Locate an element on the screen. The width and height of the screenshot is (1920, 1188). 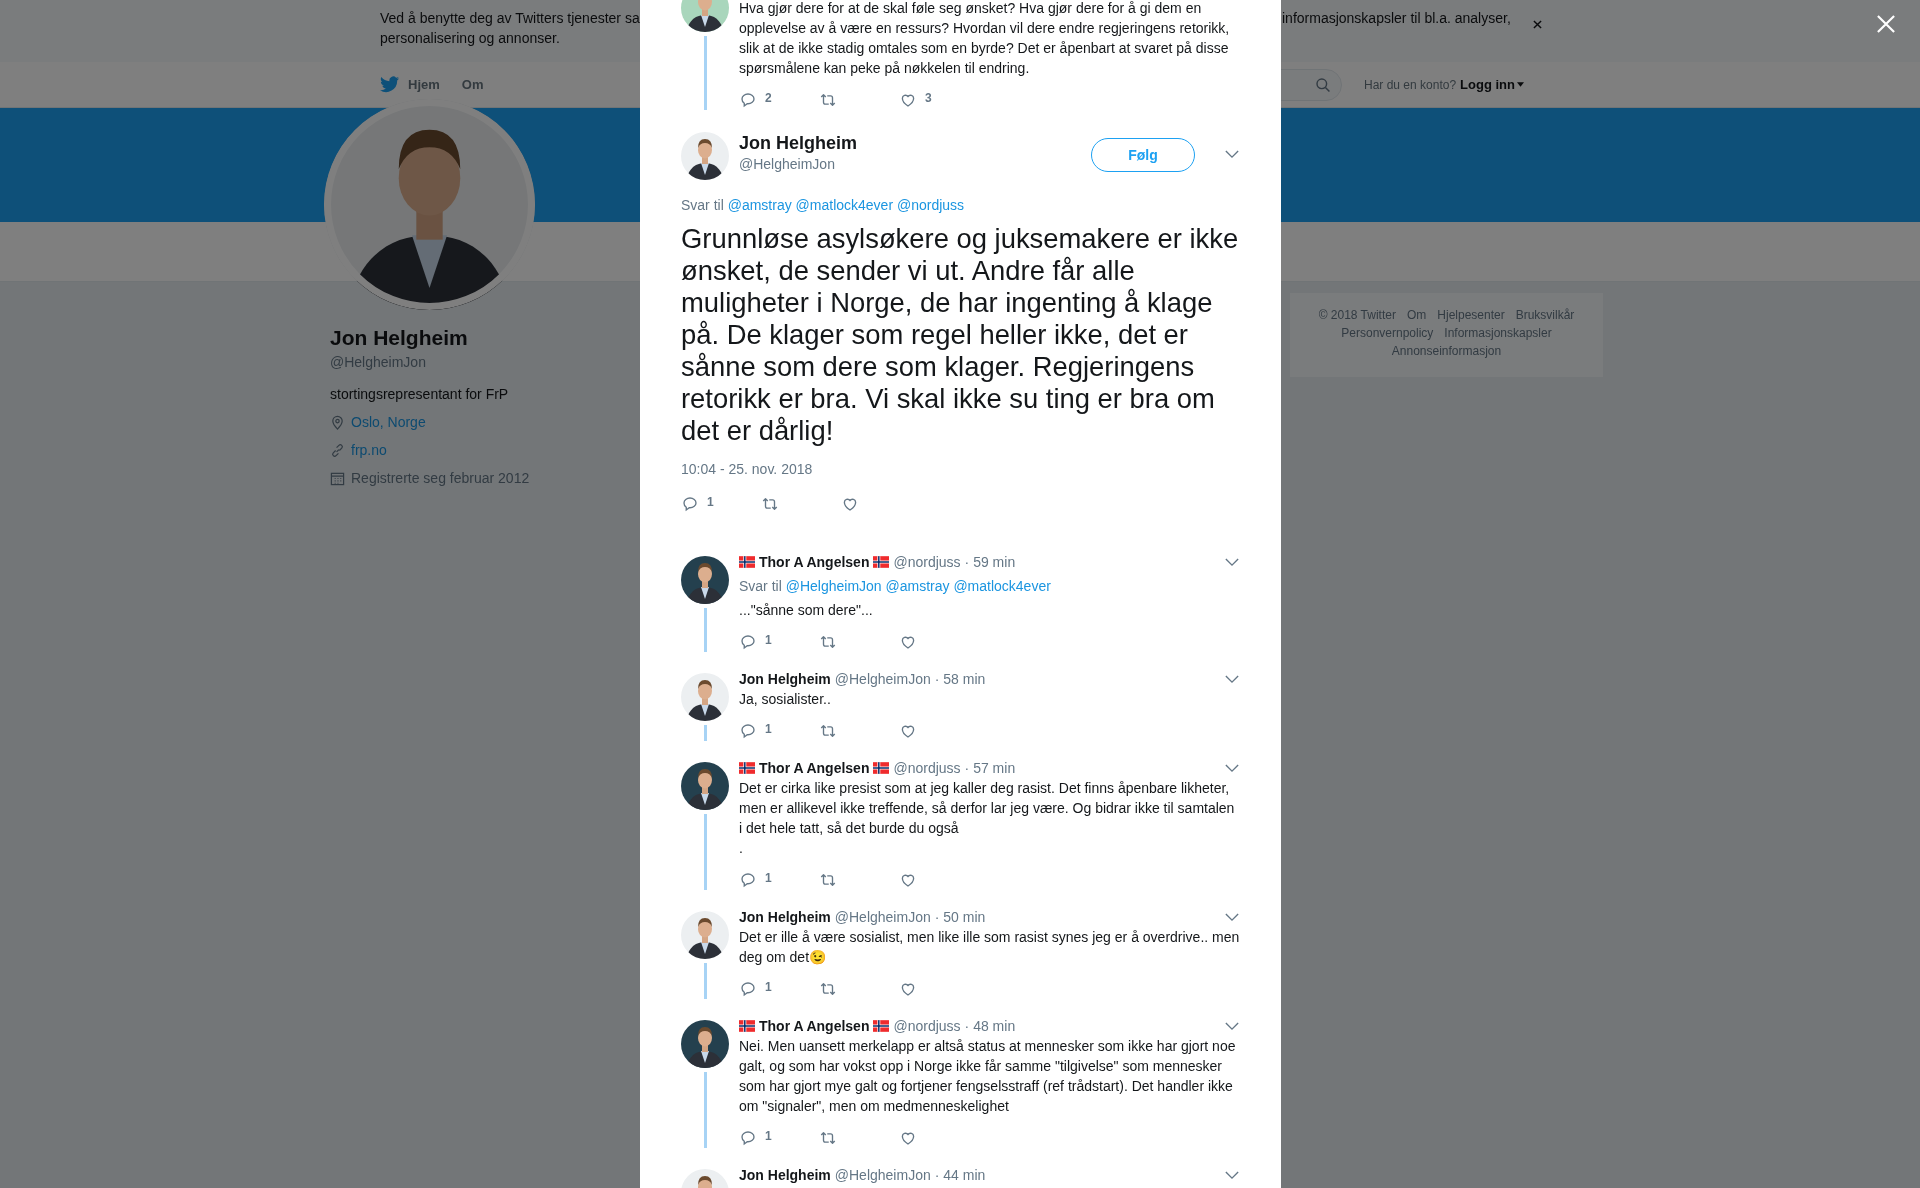
footer-link: Informasjonskapsler is located at coordinates (1498, 333).